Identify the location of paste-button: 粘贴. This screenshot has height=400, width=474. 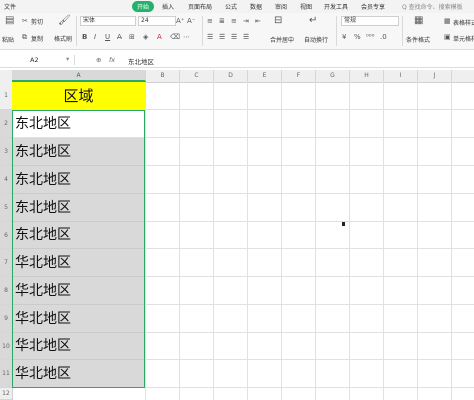
(8, 39).